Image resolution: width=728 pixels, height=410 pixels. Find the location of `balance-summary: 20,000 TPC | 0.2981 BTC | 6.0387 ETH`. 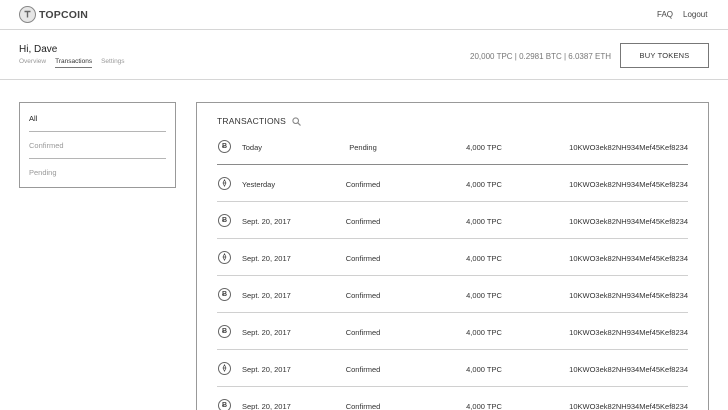

balance-summary: 20,000 TPC | 0.2981 BTC | 6.0387 ETH is located at coordinates (540, 56).